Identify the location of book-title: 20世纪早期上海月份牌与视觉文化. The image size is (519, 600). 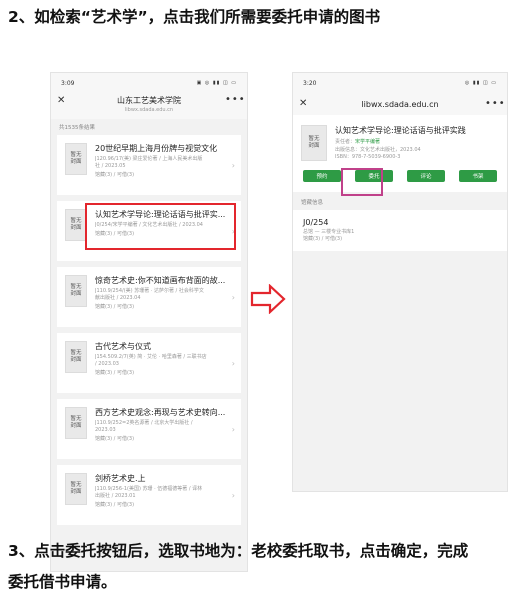
(156, 148).